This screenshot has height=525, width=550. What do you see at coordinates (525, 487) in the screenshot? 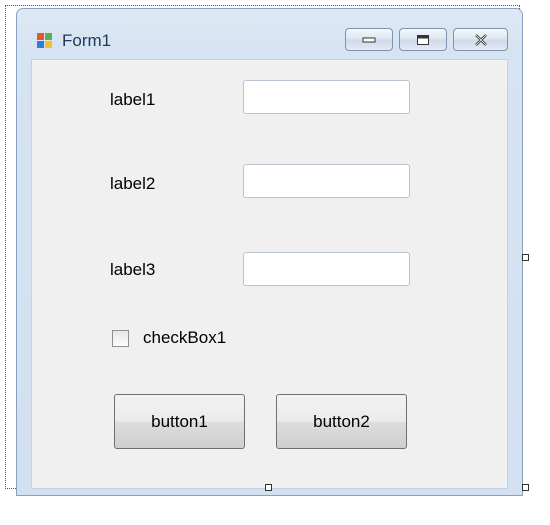
I see `resize-handle-corner` at bounding box center [525, 487].